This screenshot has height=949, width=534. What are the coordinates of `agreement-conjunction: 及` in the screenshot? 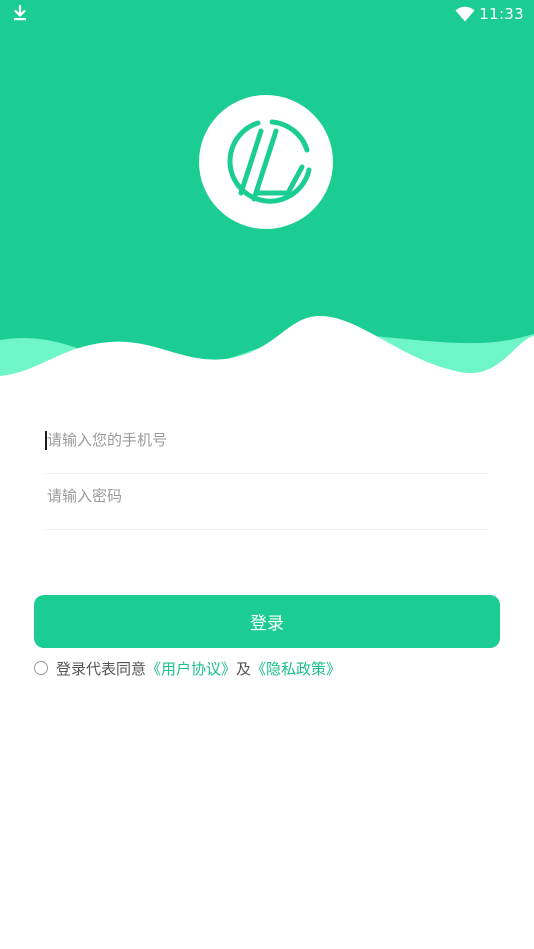 It's located at (244, 668).